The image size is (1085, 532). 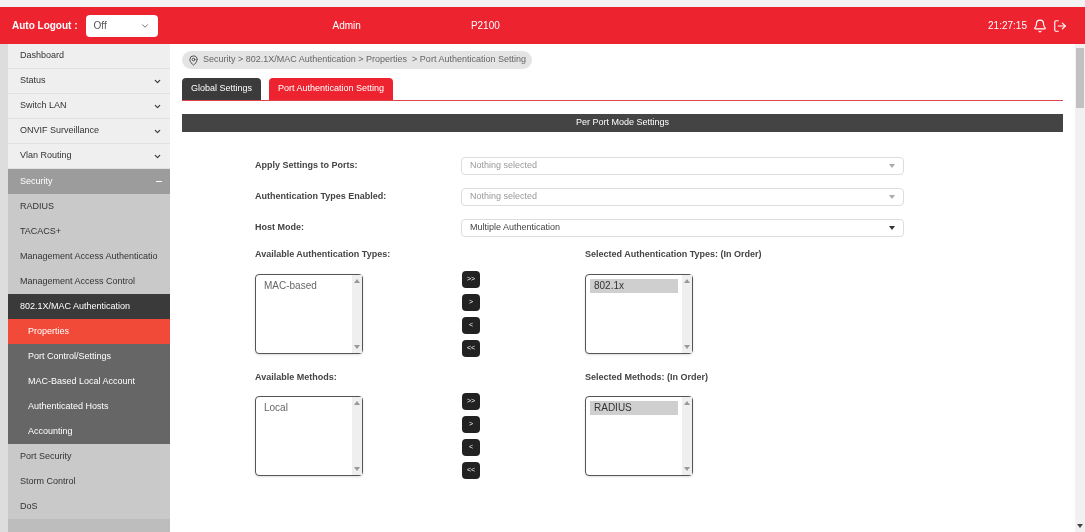 What do you see at coordinates (193, 60) in the screenshot?
I see `location-icon` at bounding box center [193, 60].